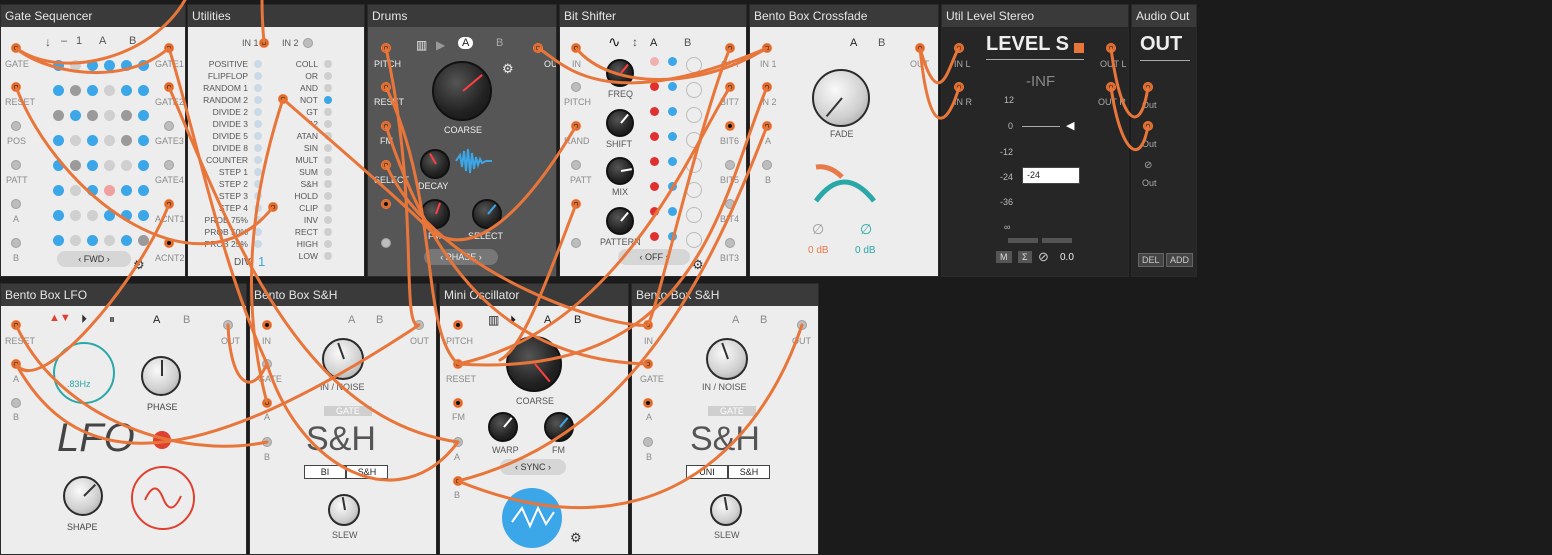  What do you see at coordinates (727, 359) in the screenshot?
I see `in-noise-knob` at bounding box center [727, 359].